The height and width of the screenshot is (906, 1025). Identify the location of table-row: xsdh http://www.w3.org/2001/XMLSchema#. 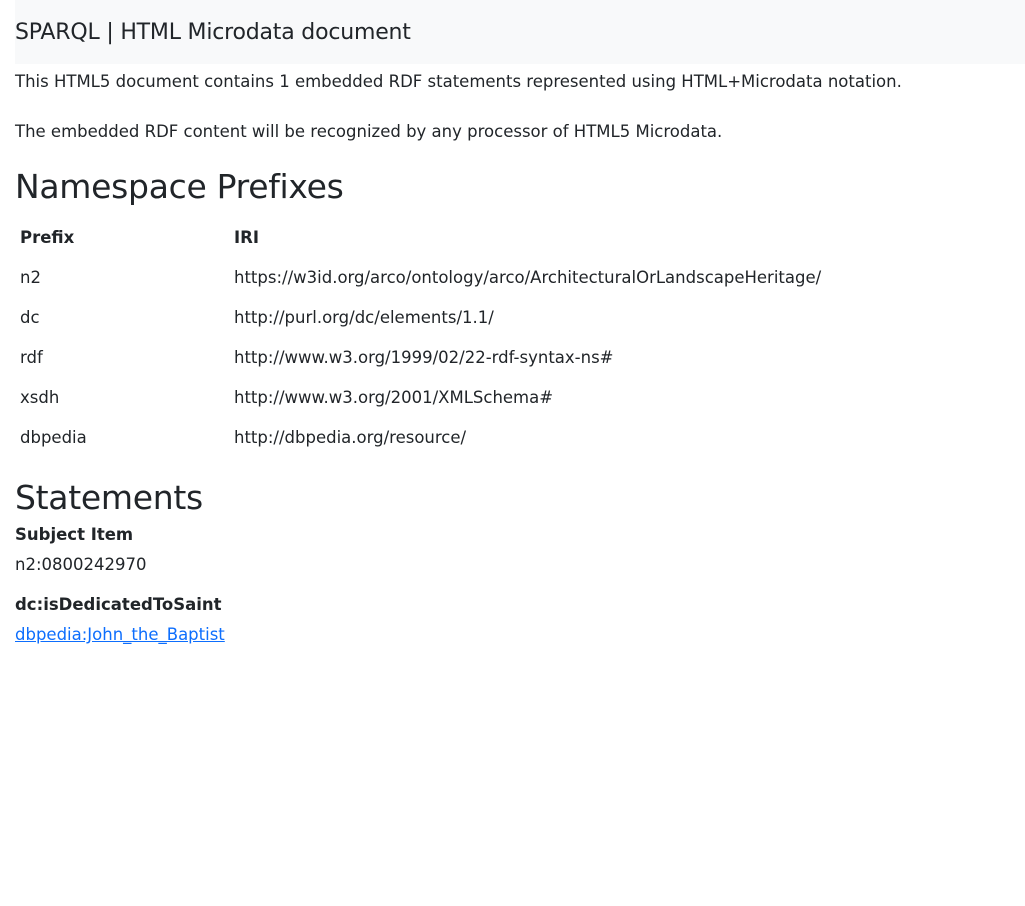
(420, 397).